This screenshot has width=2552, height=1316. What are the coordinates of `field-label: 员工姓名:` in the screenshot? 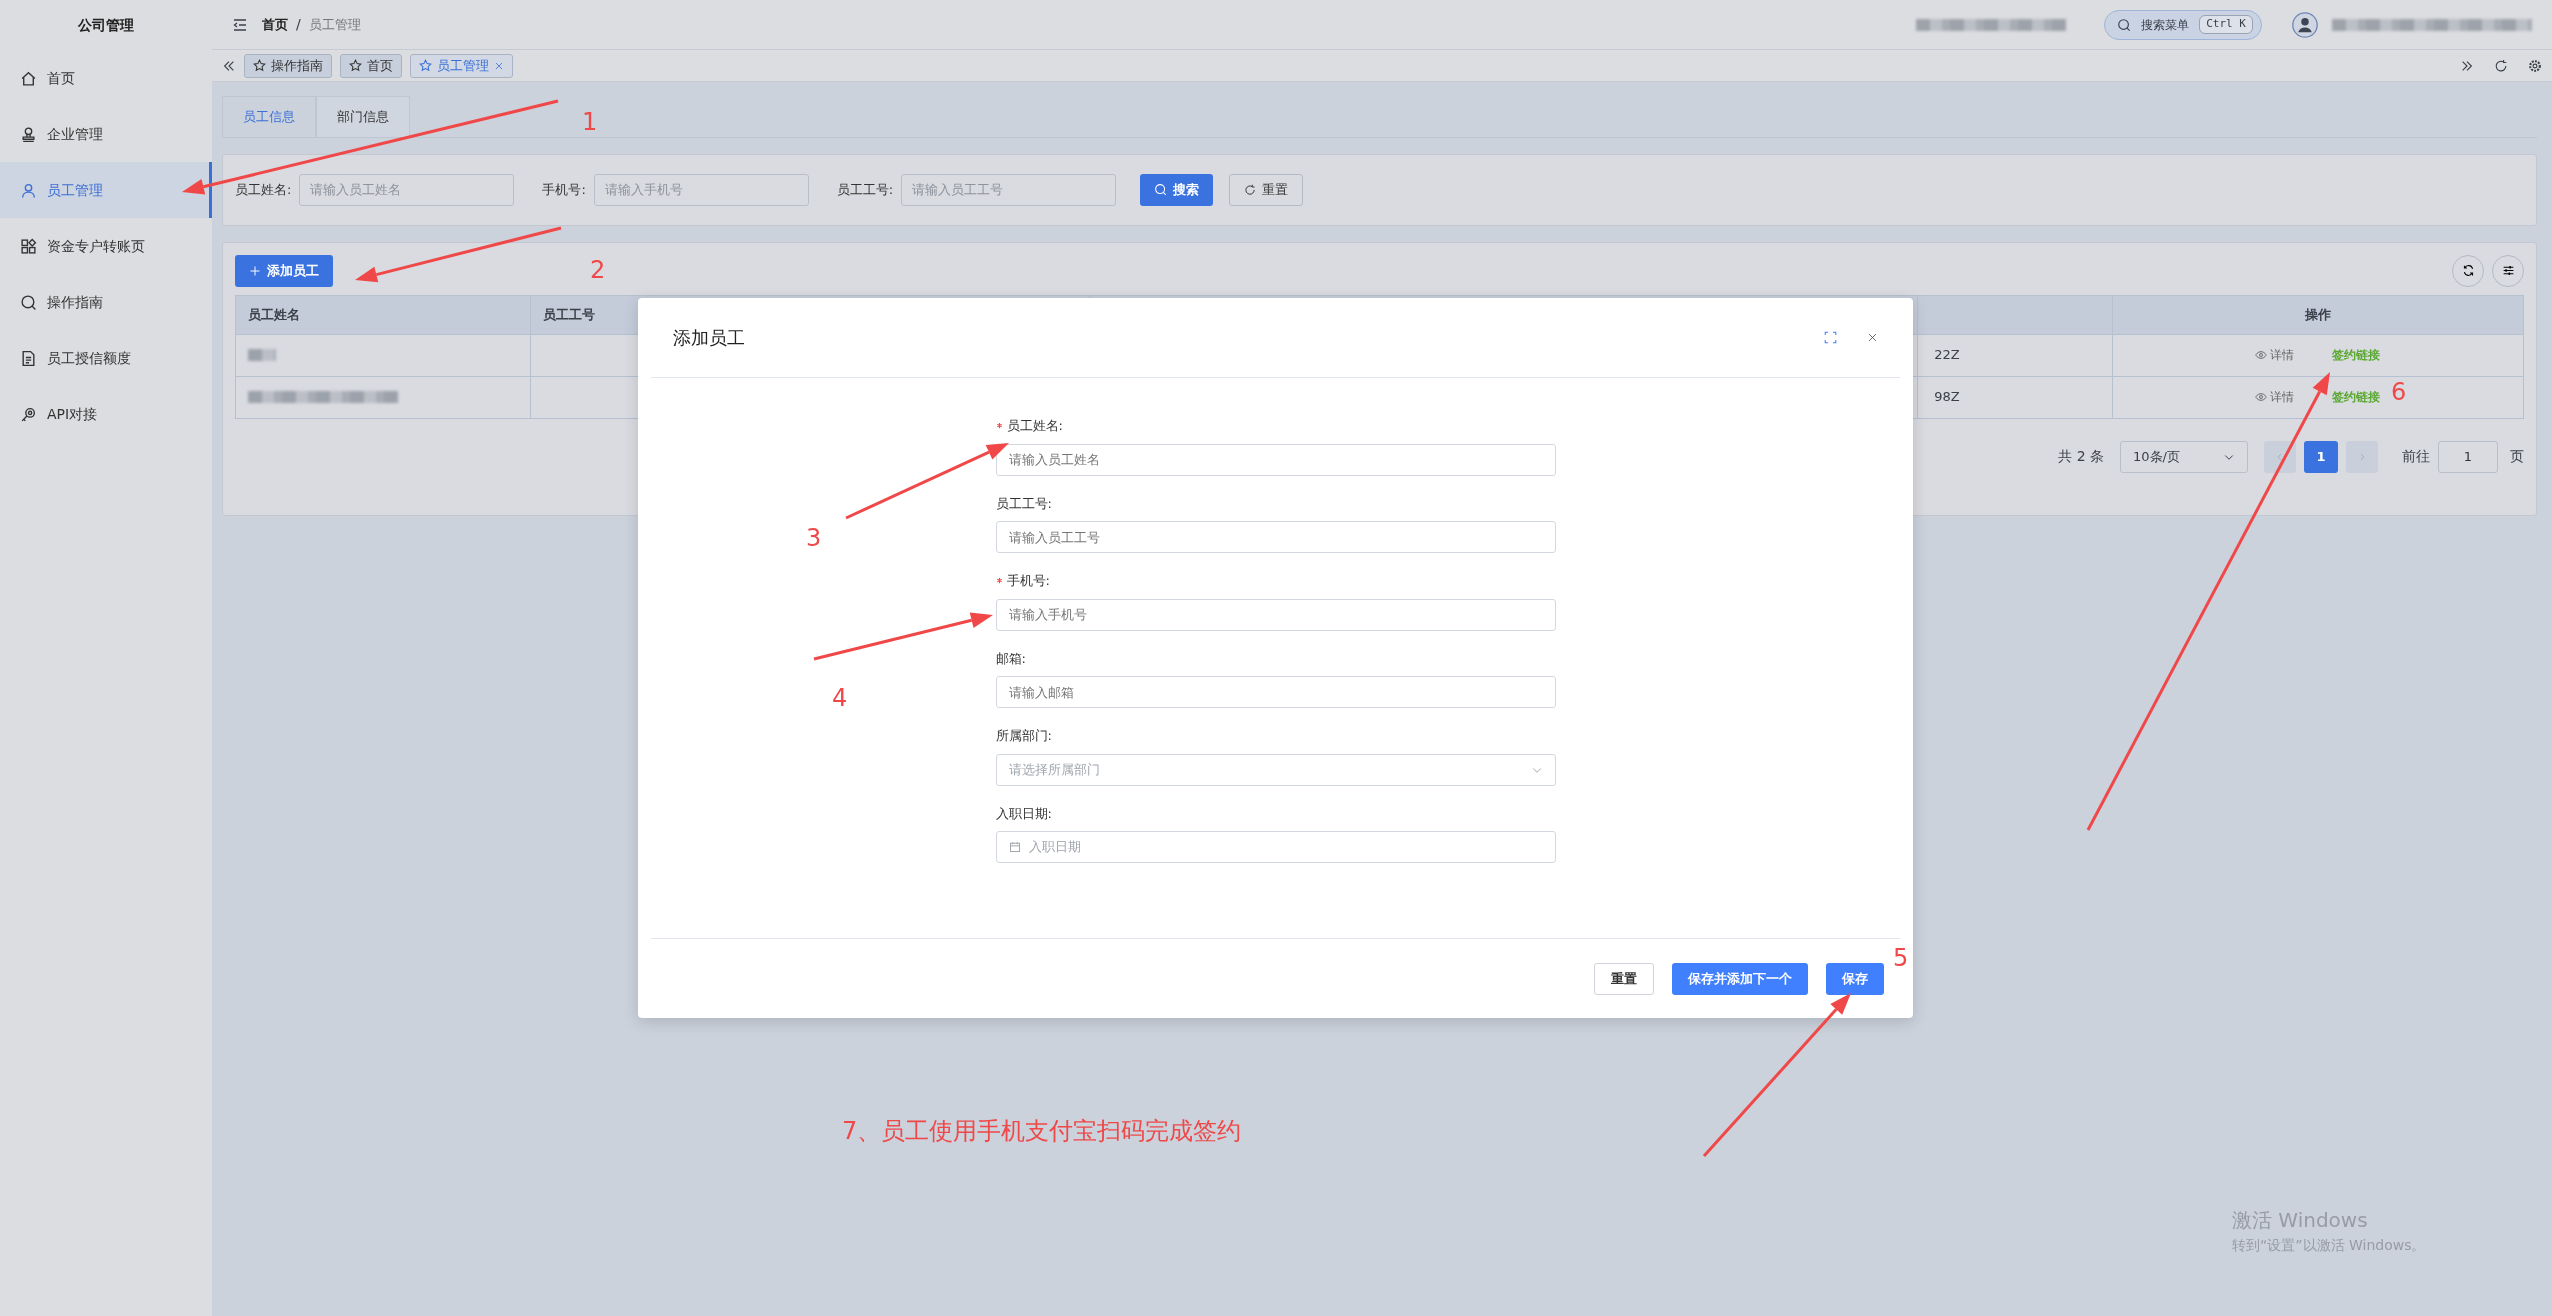 It's located at (1034, 426).